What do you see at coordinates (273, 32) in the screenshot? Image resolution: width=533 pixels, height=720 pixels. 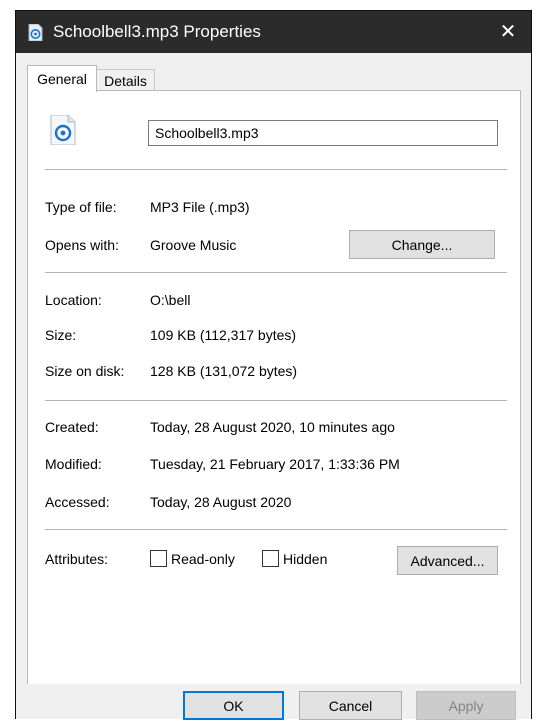 I see `title-bar: Schoolbell3.mp3 Properties ✕` at bounding box center [273, 32].